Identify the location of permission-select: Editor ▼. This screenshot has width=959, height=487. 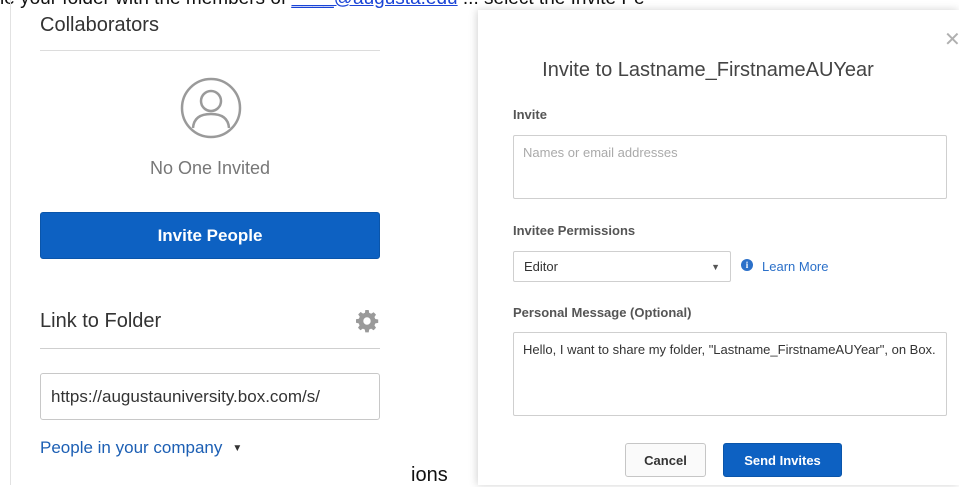
(622, 266).